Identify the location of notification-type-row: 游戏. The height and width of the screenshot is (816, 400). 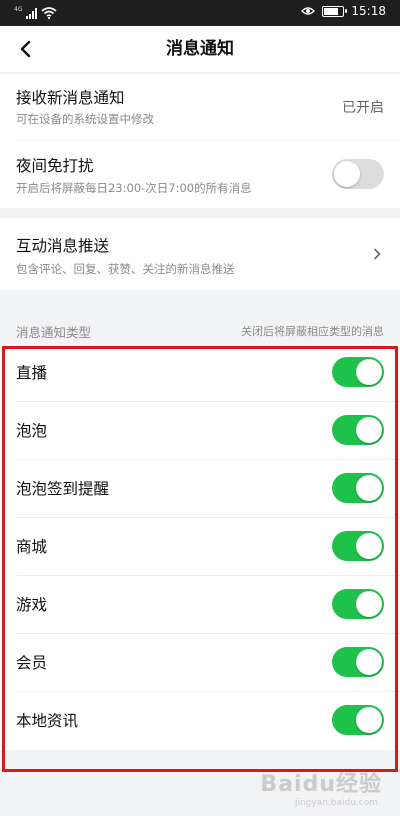
(208, 605).